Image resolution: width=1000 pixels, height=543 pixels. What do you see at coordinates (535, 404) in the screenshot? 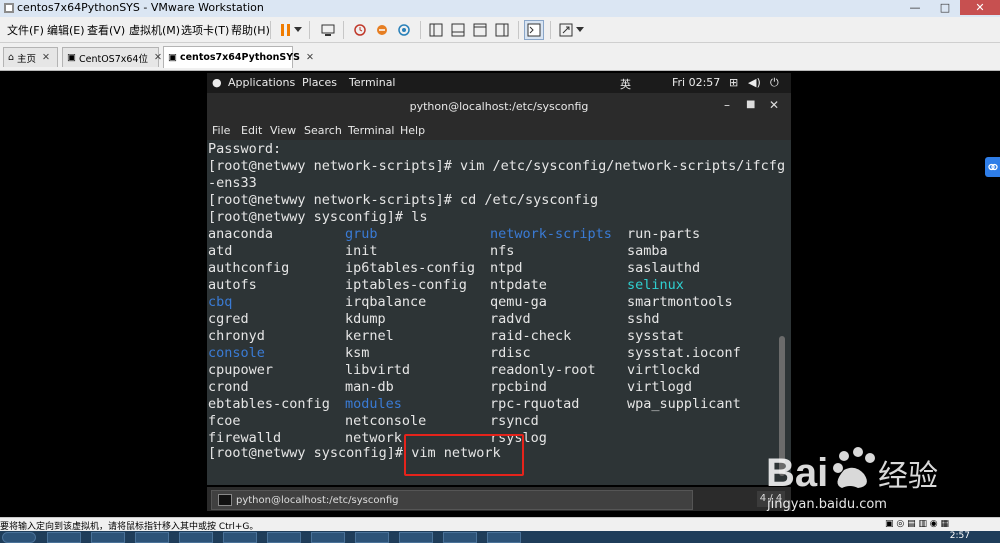
I see `ls-entry: rpc-rquotad` at bounding box center [535, 404].